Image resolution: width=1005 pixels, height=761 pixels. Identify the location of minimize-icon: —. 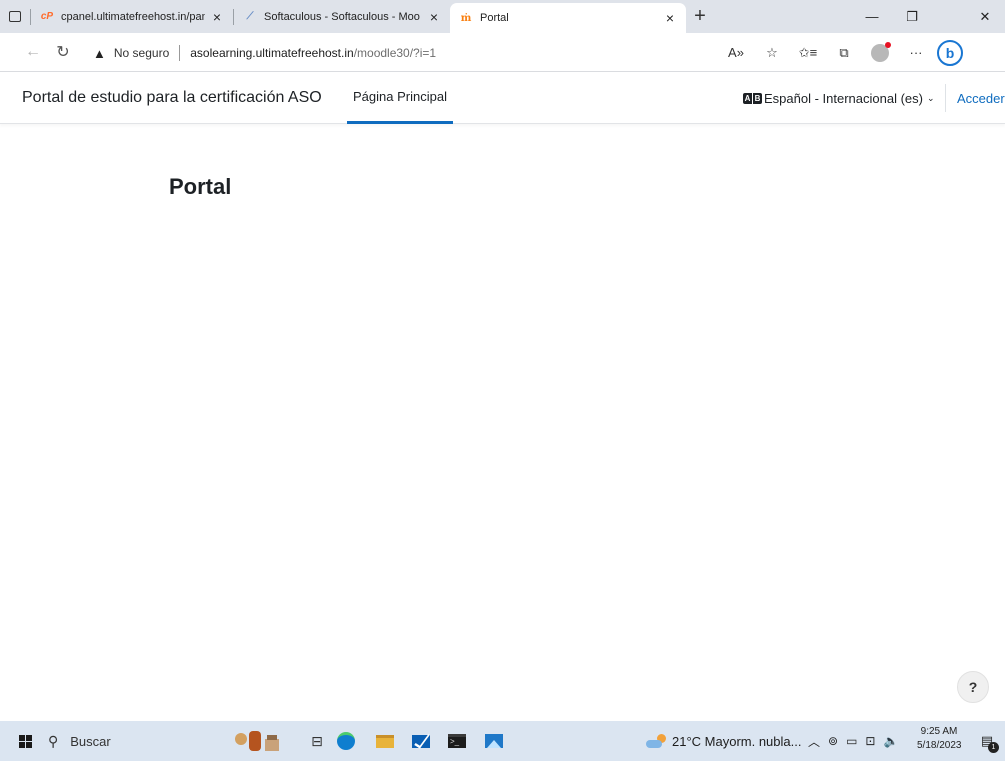
(872, 16).